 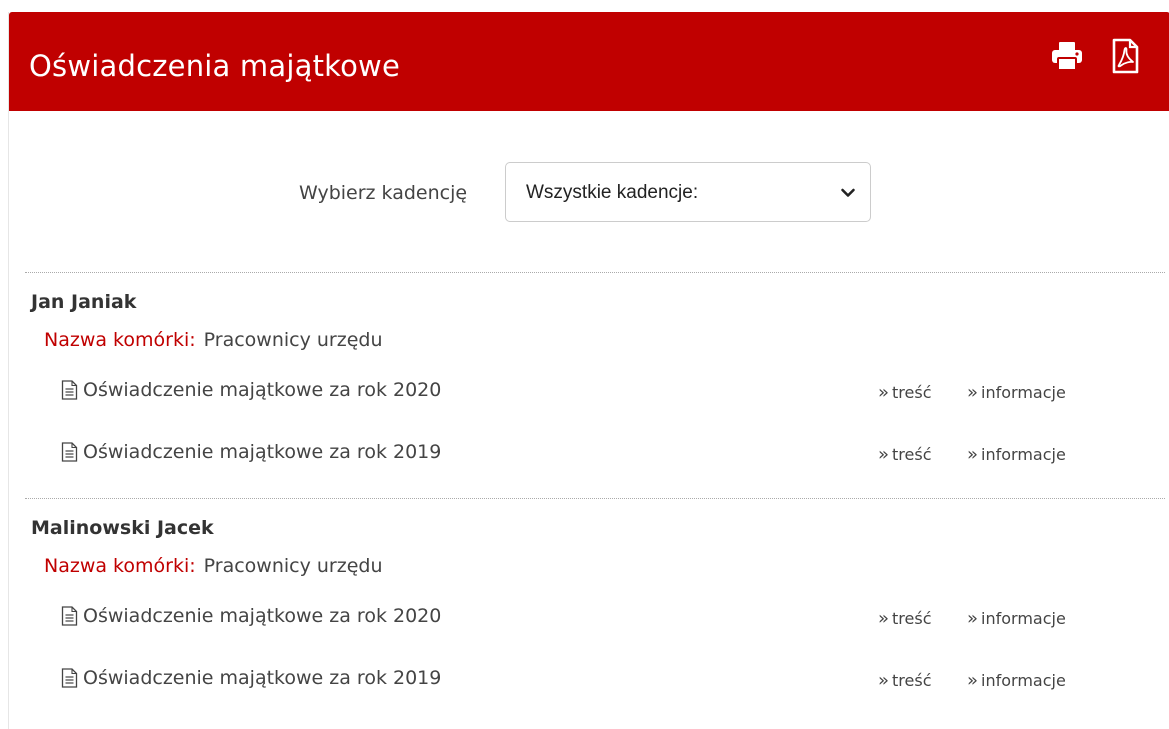 I want to click on term-filter: Wybierz kadencję Wszystkie kadencje:, so click(x=589, y=193).